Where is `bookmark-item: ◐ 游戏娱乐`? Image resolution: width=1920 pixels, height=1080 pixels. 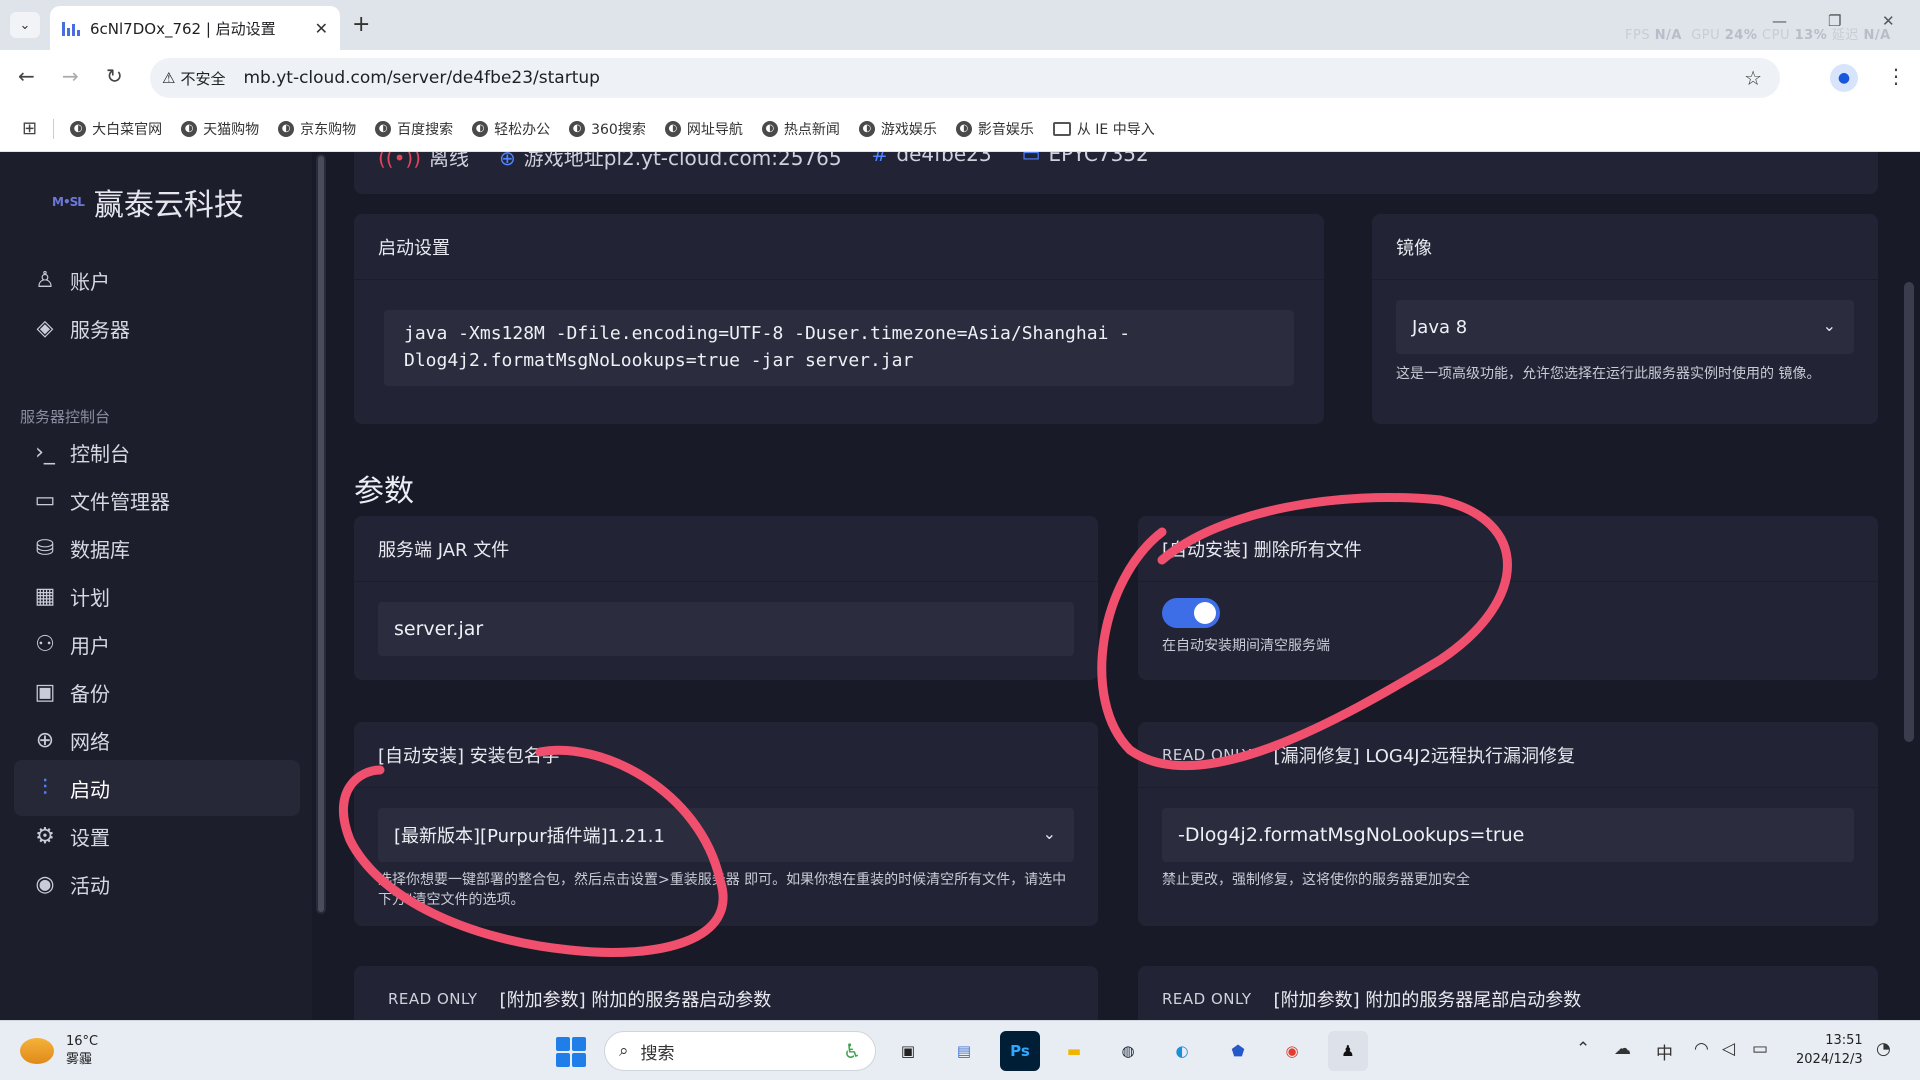
bookmark-item: ◐ 游戏娱乐 is located at coordinates (897, 129).